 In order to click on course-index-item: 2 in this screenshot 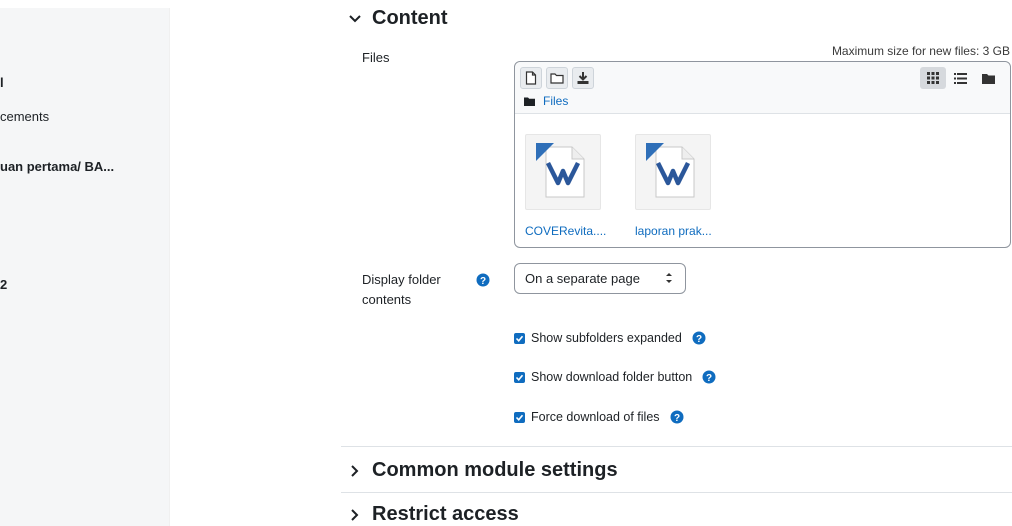, I will do `click(3, 284)`.